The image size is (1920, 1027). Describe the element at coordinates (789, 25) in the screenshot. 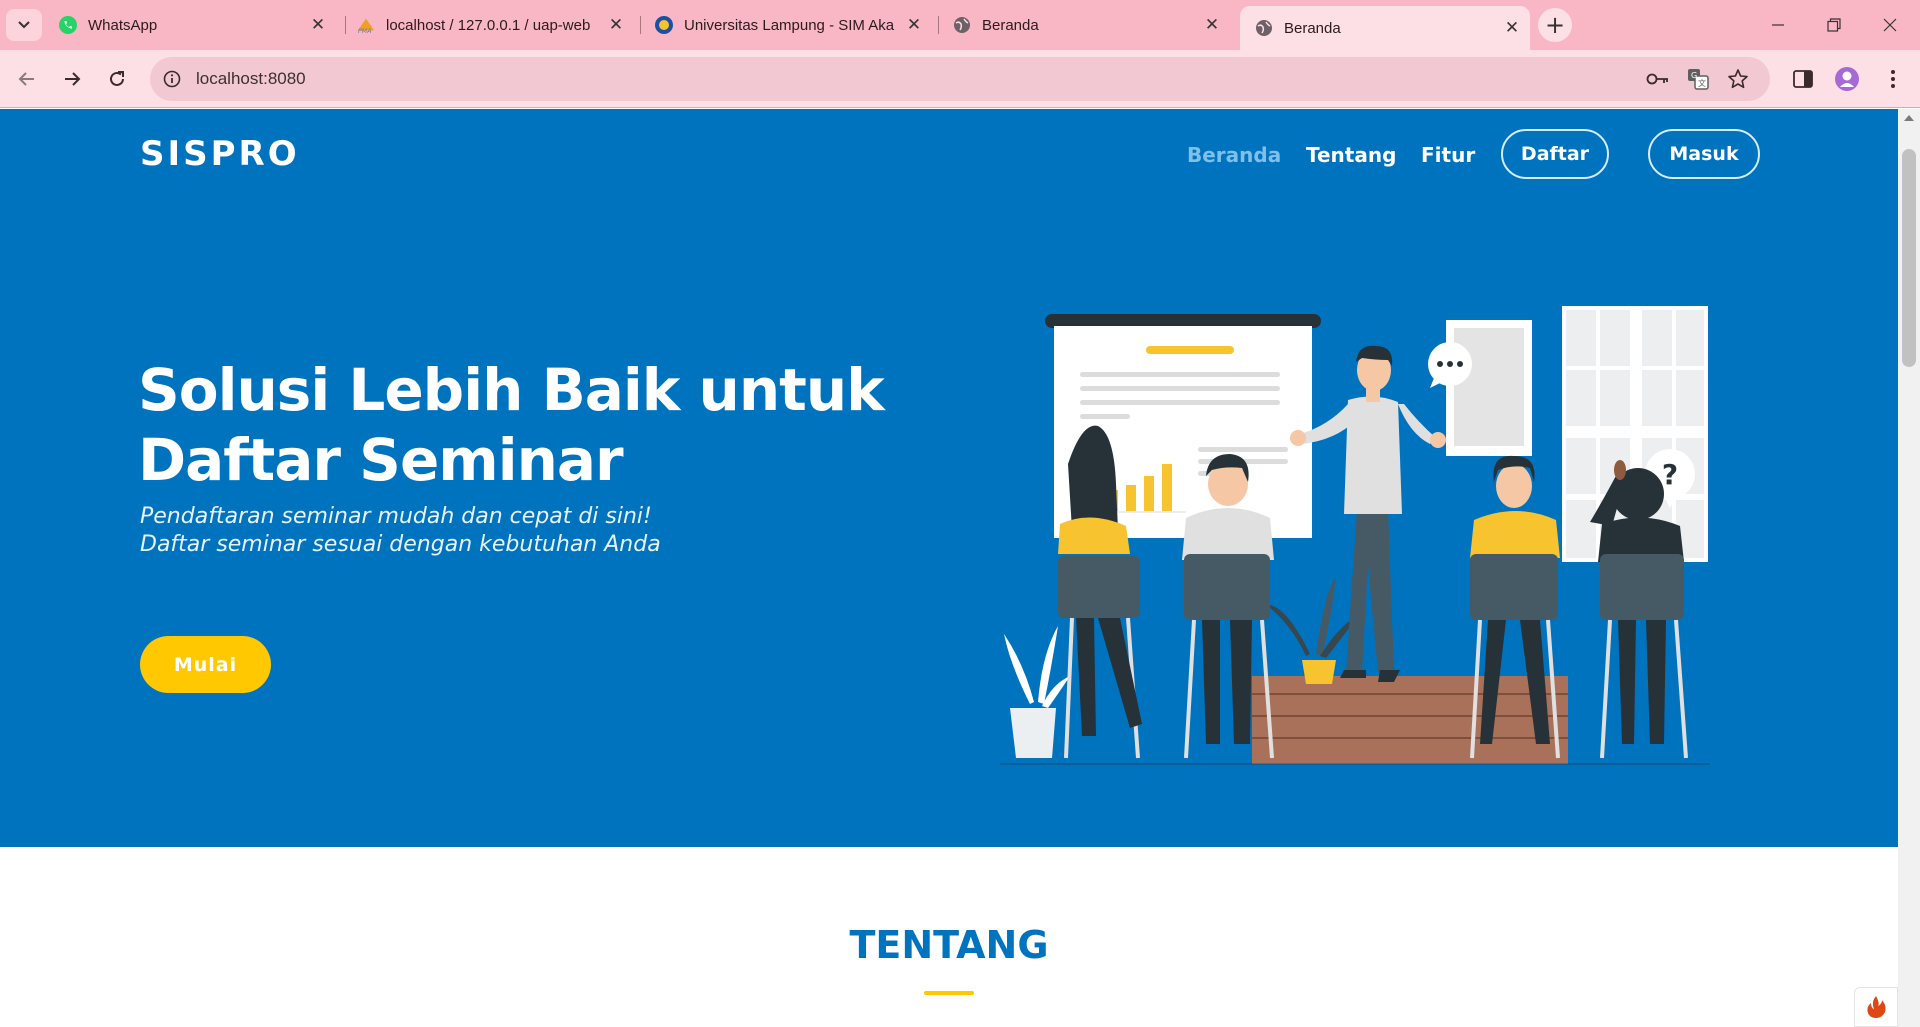

I see `tab-title: Universitas Lampung - SIM Aka` at that location.